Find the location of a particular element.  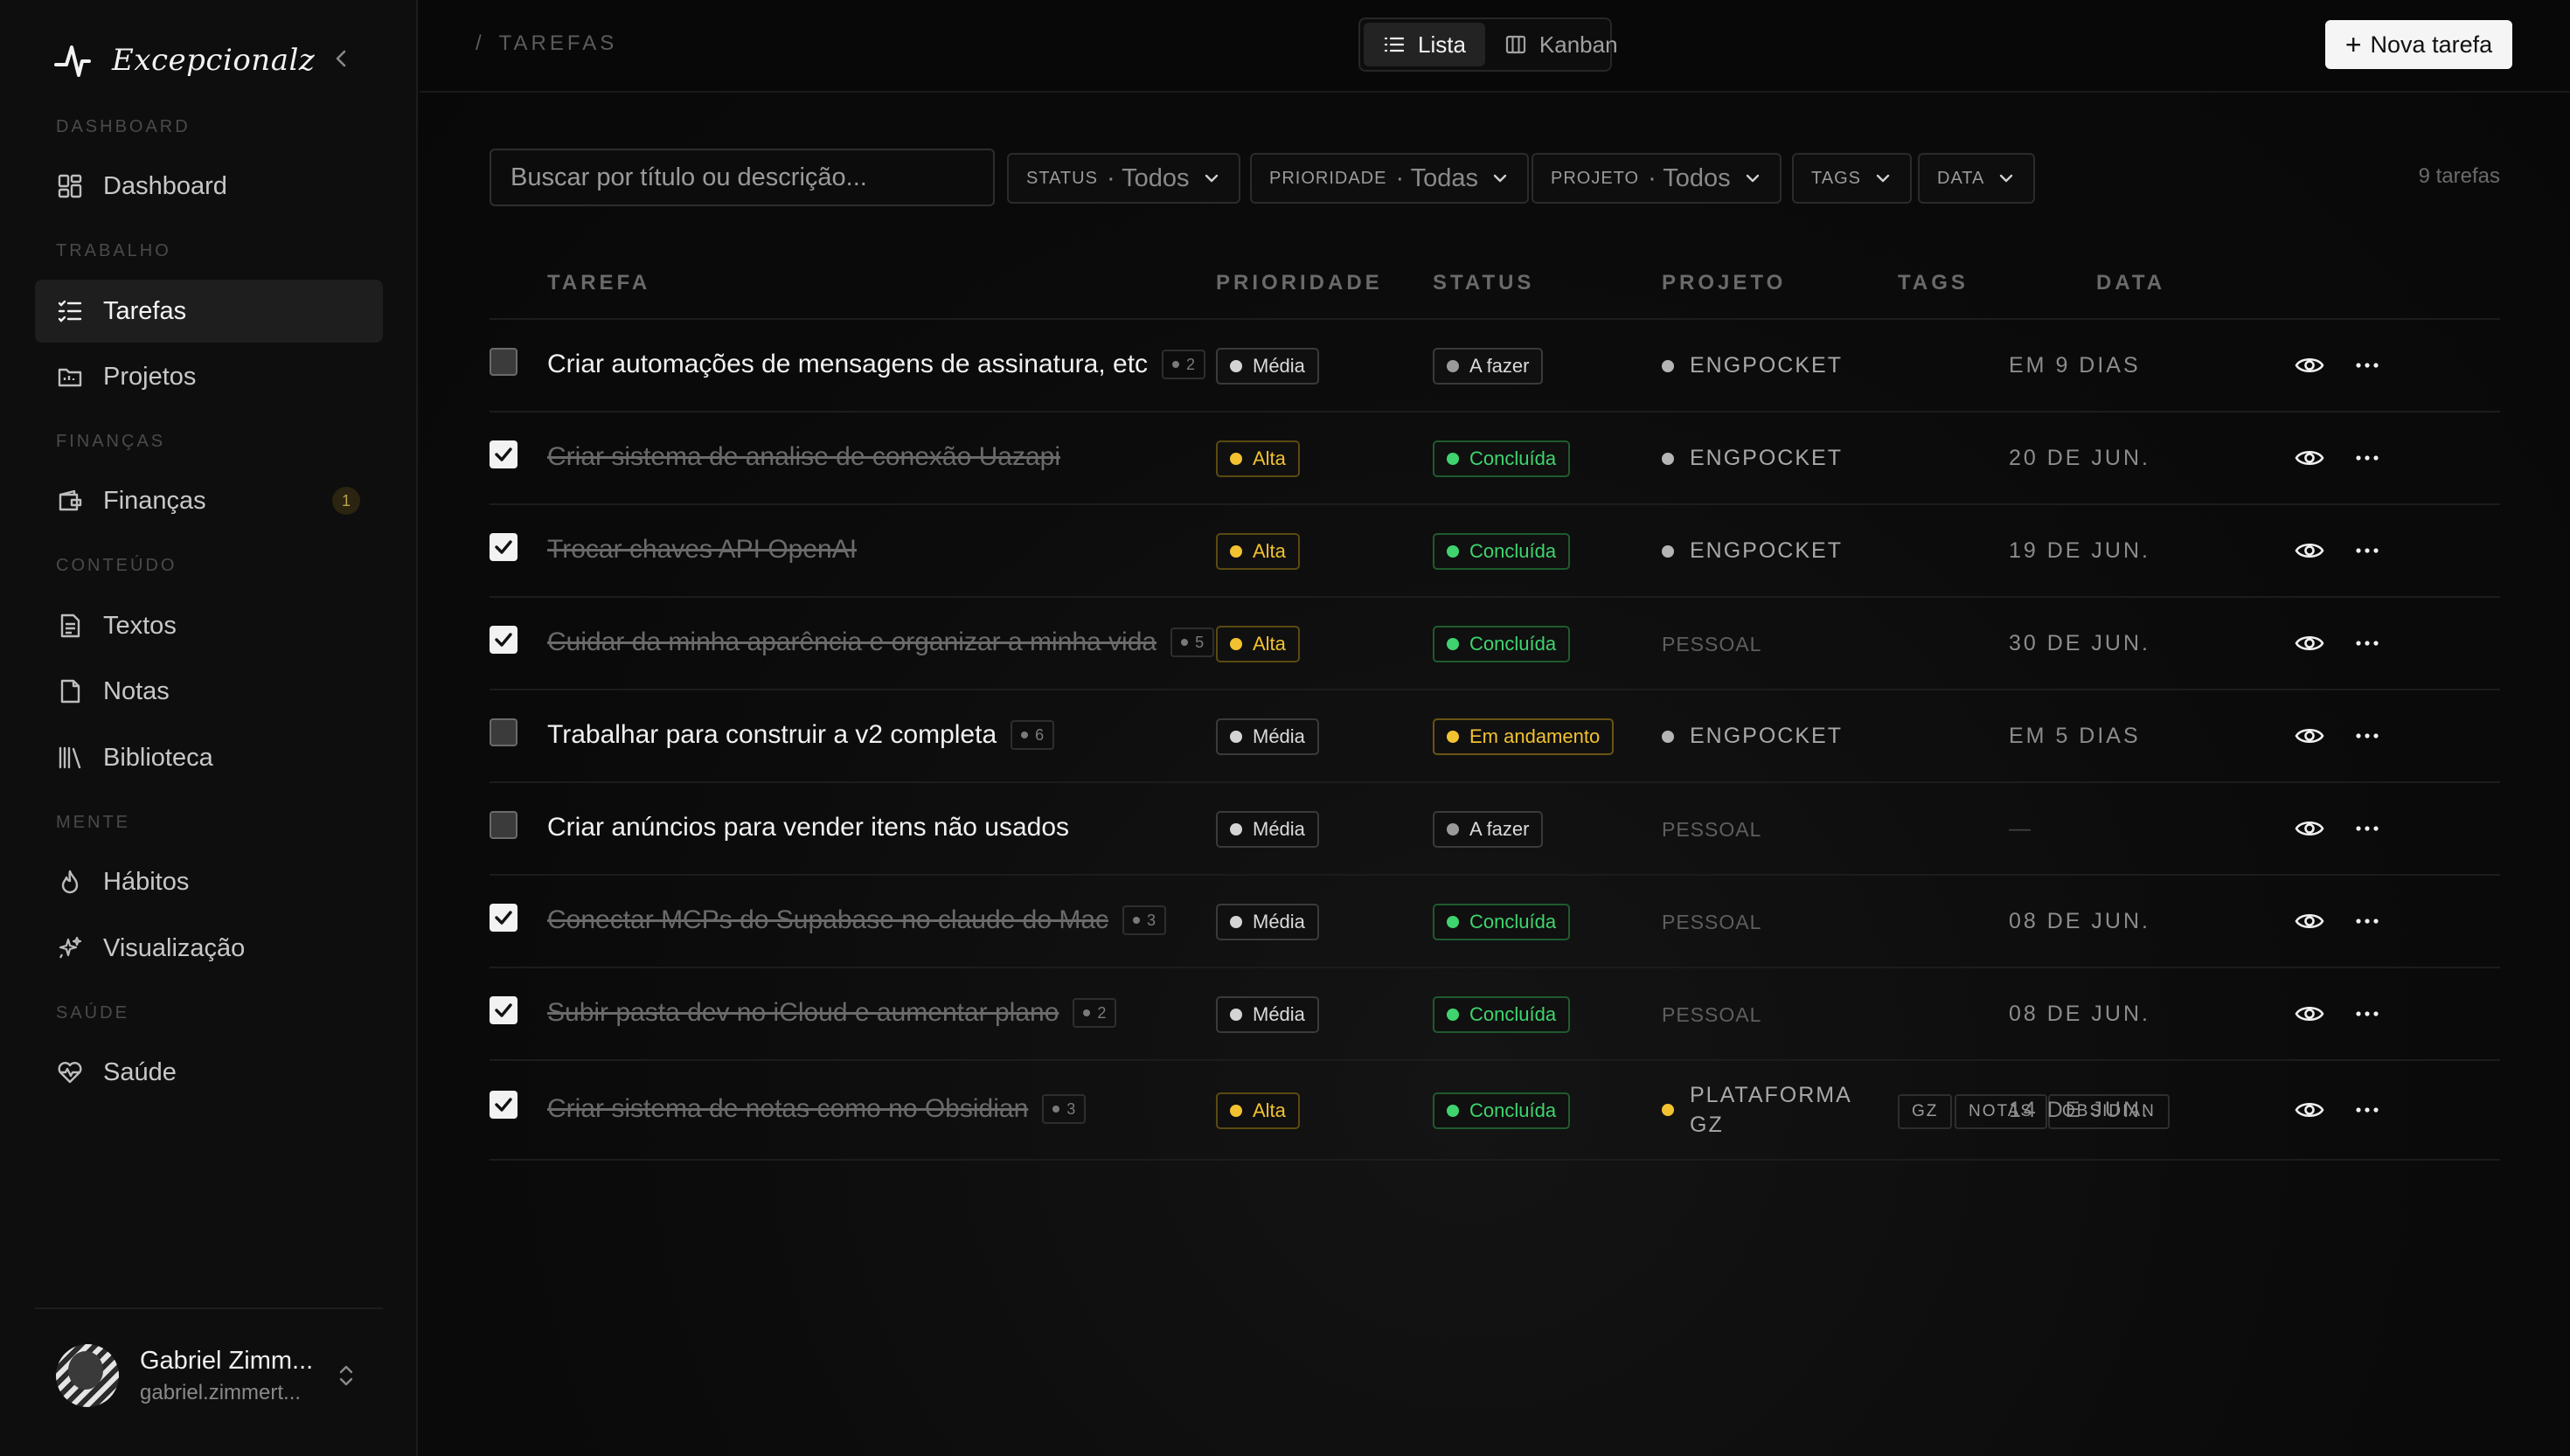

new-task-button: + Nova tarefa is located at coordinates (2418, 44).